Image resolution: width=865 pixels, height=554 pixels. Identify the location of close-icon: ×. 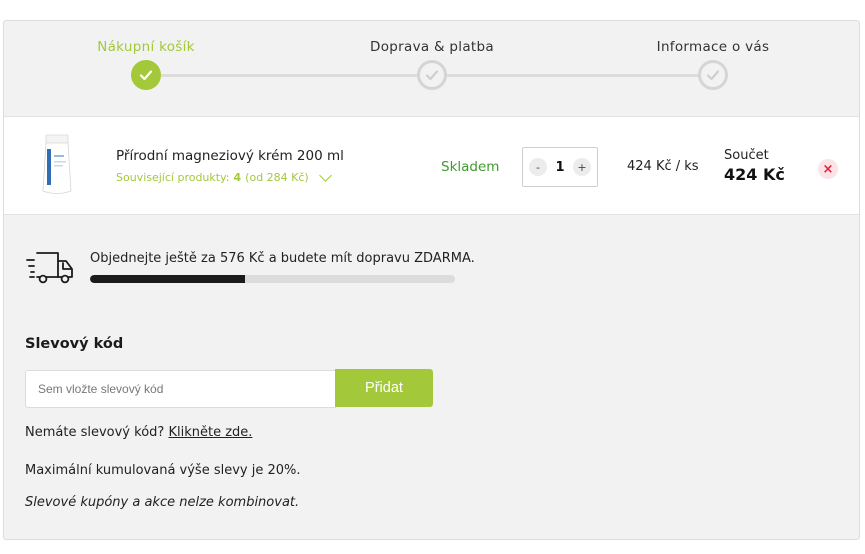
(828, 169).